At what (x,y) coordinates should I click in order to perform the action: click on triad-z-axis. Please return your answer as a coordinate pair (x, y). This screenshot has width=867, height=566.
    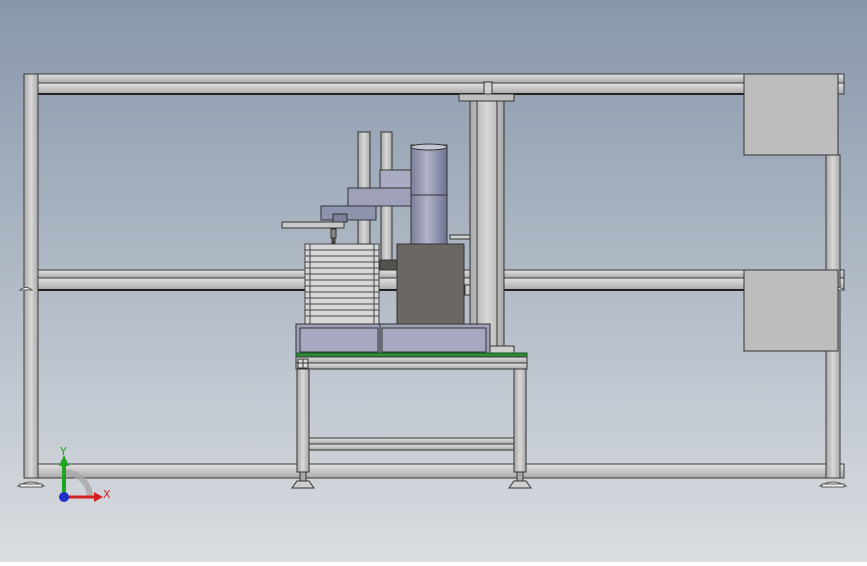
    Looking at the image, I should click on (64, 497).